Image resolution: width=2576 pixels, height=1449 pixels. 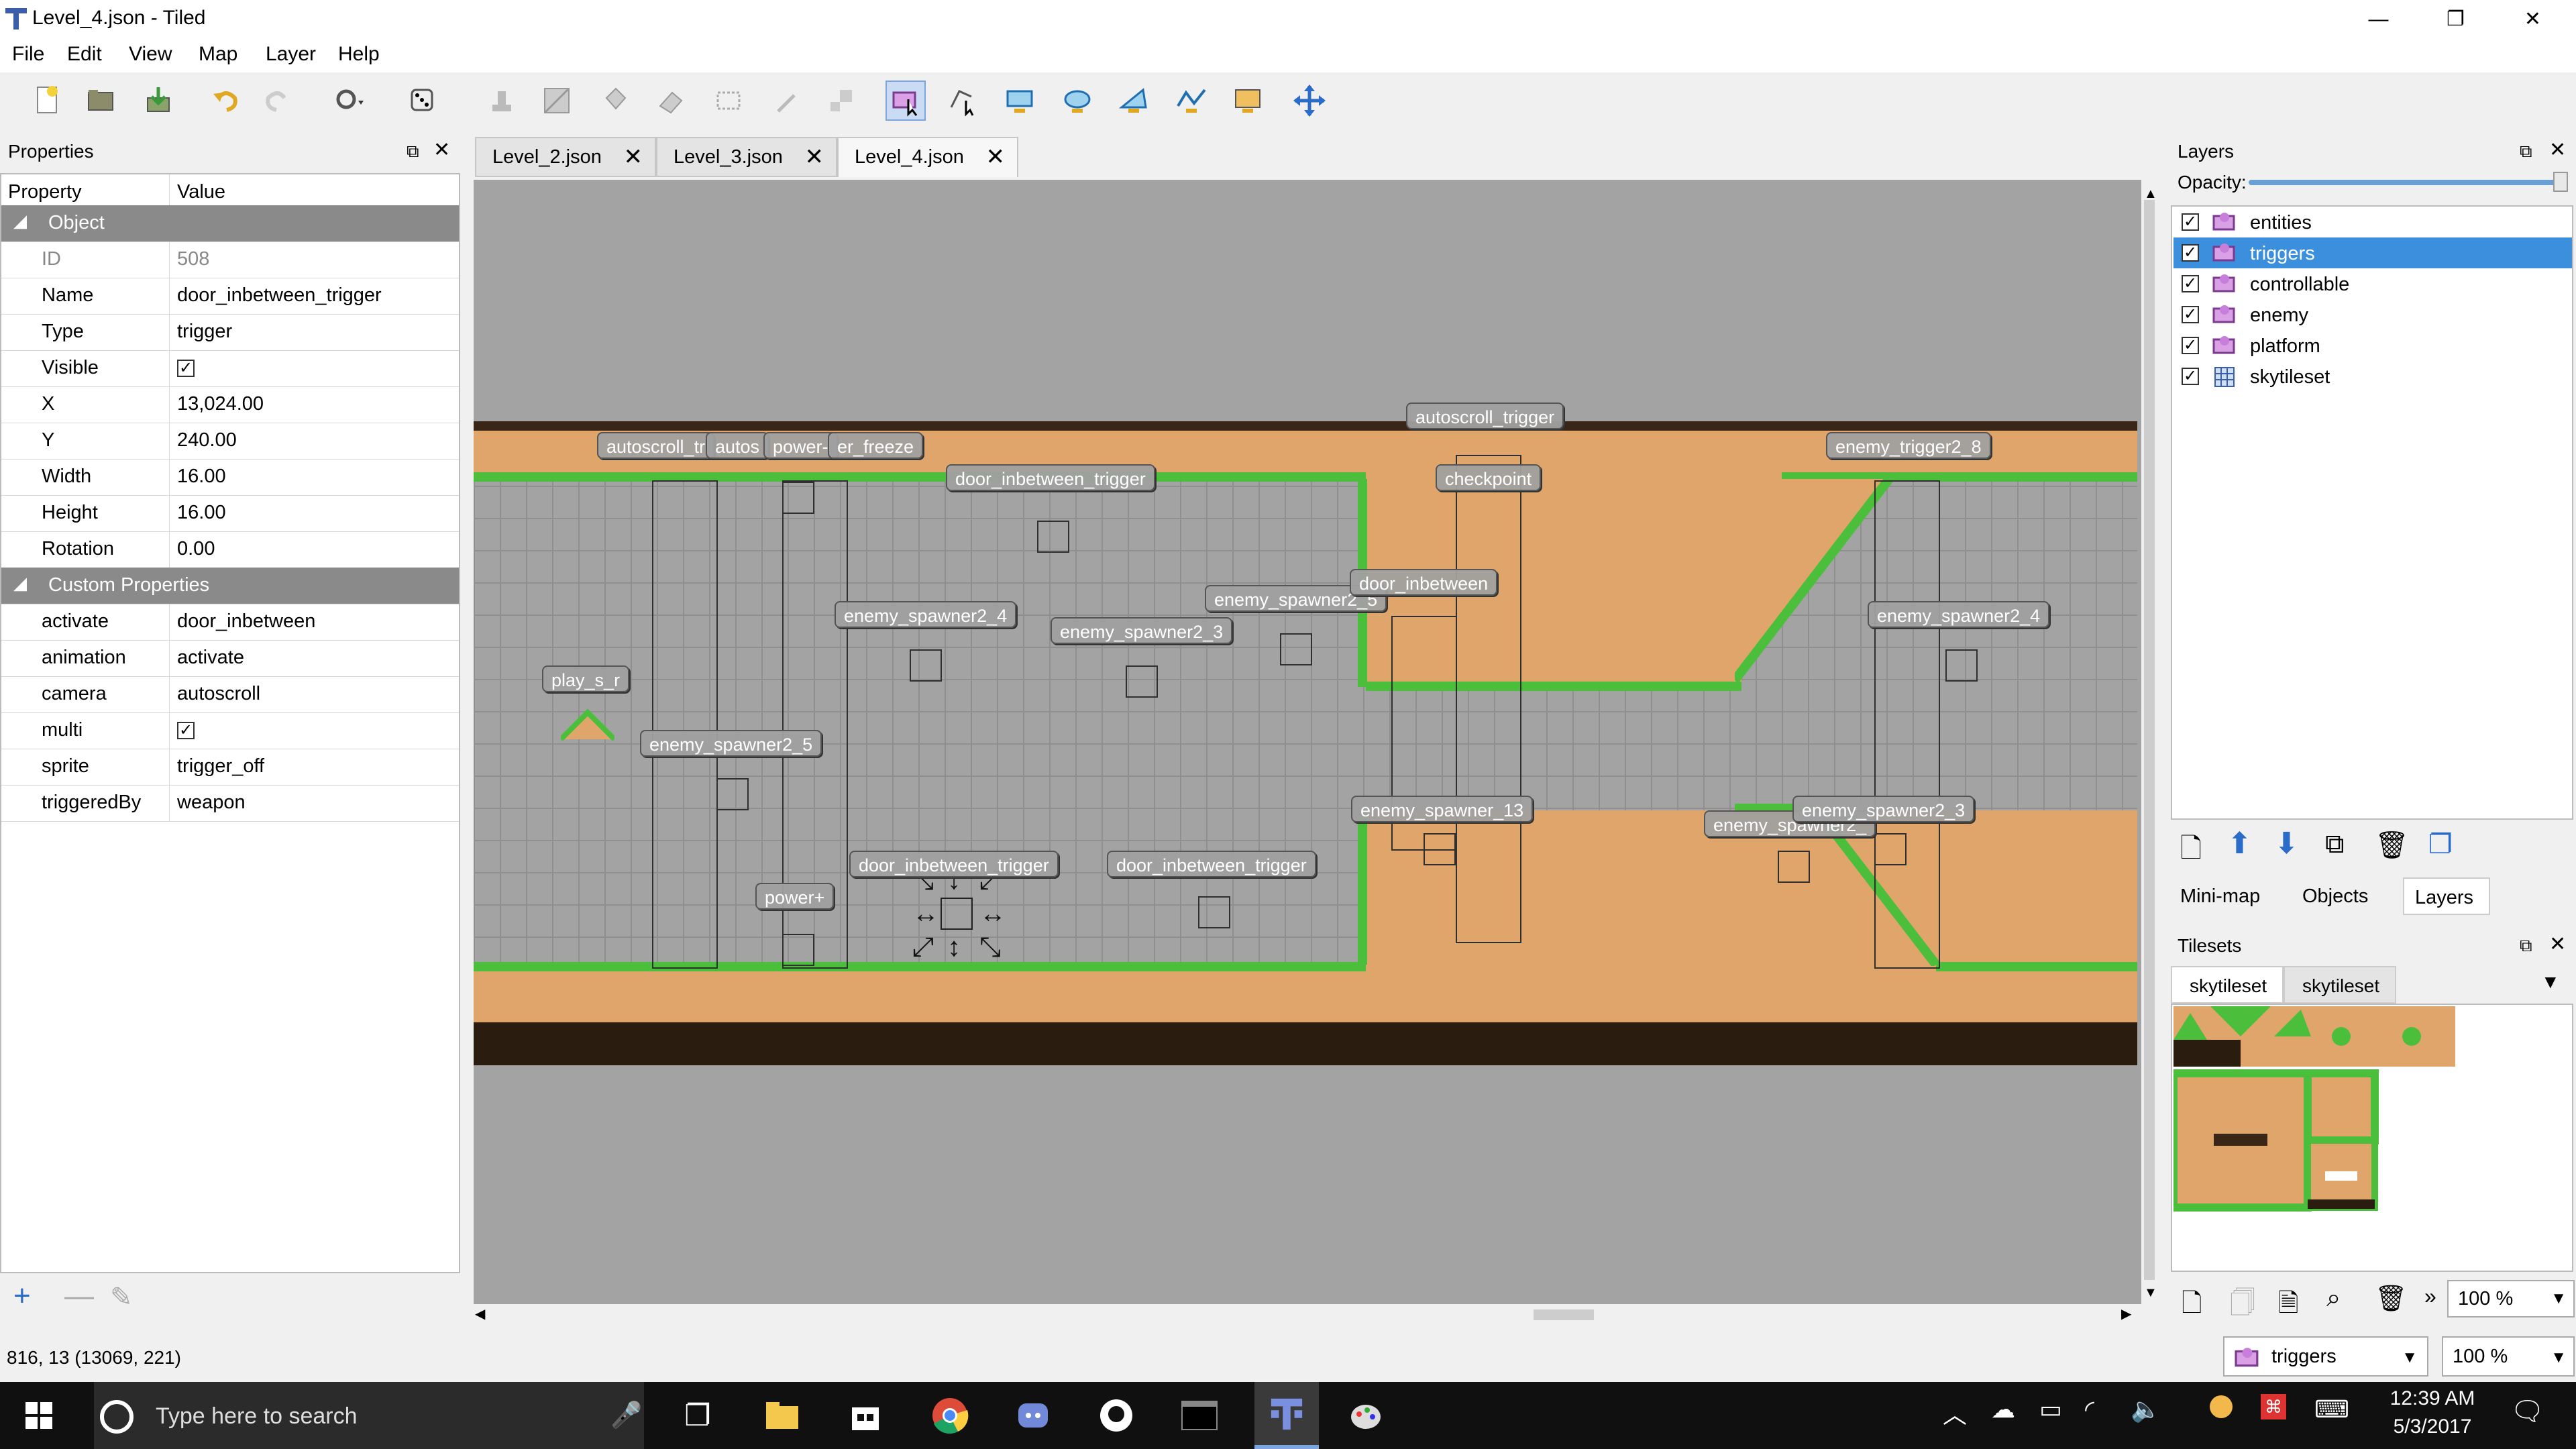 I want to click on tab-level-2: Level_2.json ✕, so click(x=565, y=157).